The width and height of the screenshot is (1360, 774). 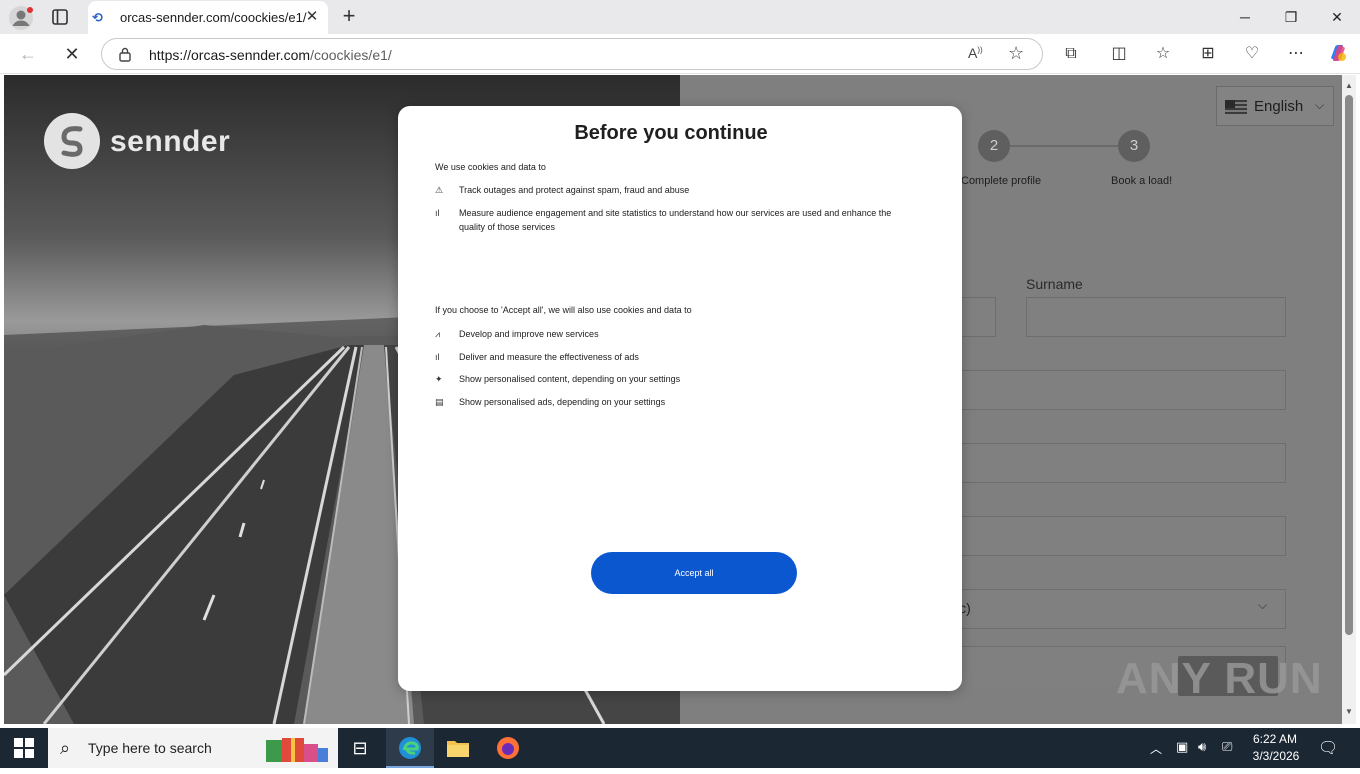 I want to click on split-screen-icon: ◫, so click(x=1119, y=54).